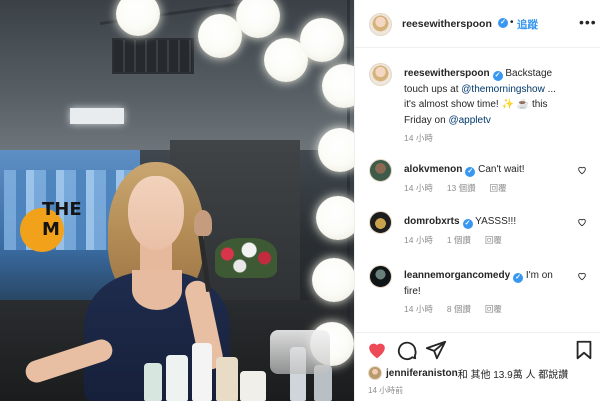 The image size is (600, 401). I want to click on comment-username: alokvmenon, so click(433, 169).